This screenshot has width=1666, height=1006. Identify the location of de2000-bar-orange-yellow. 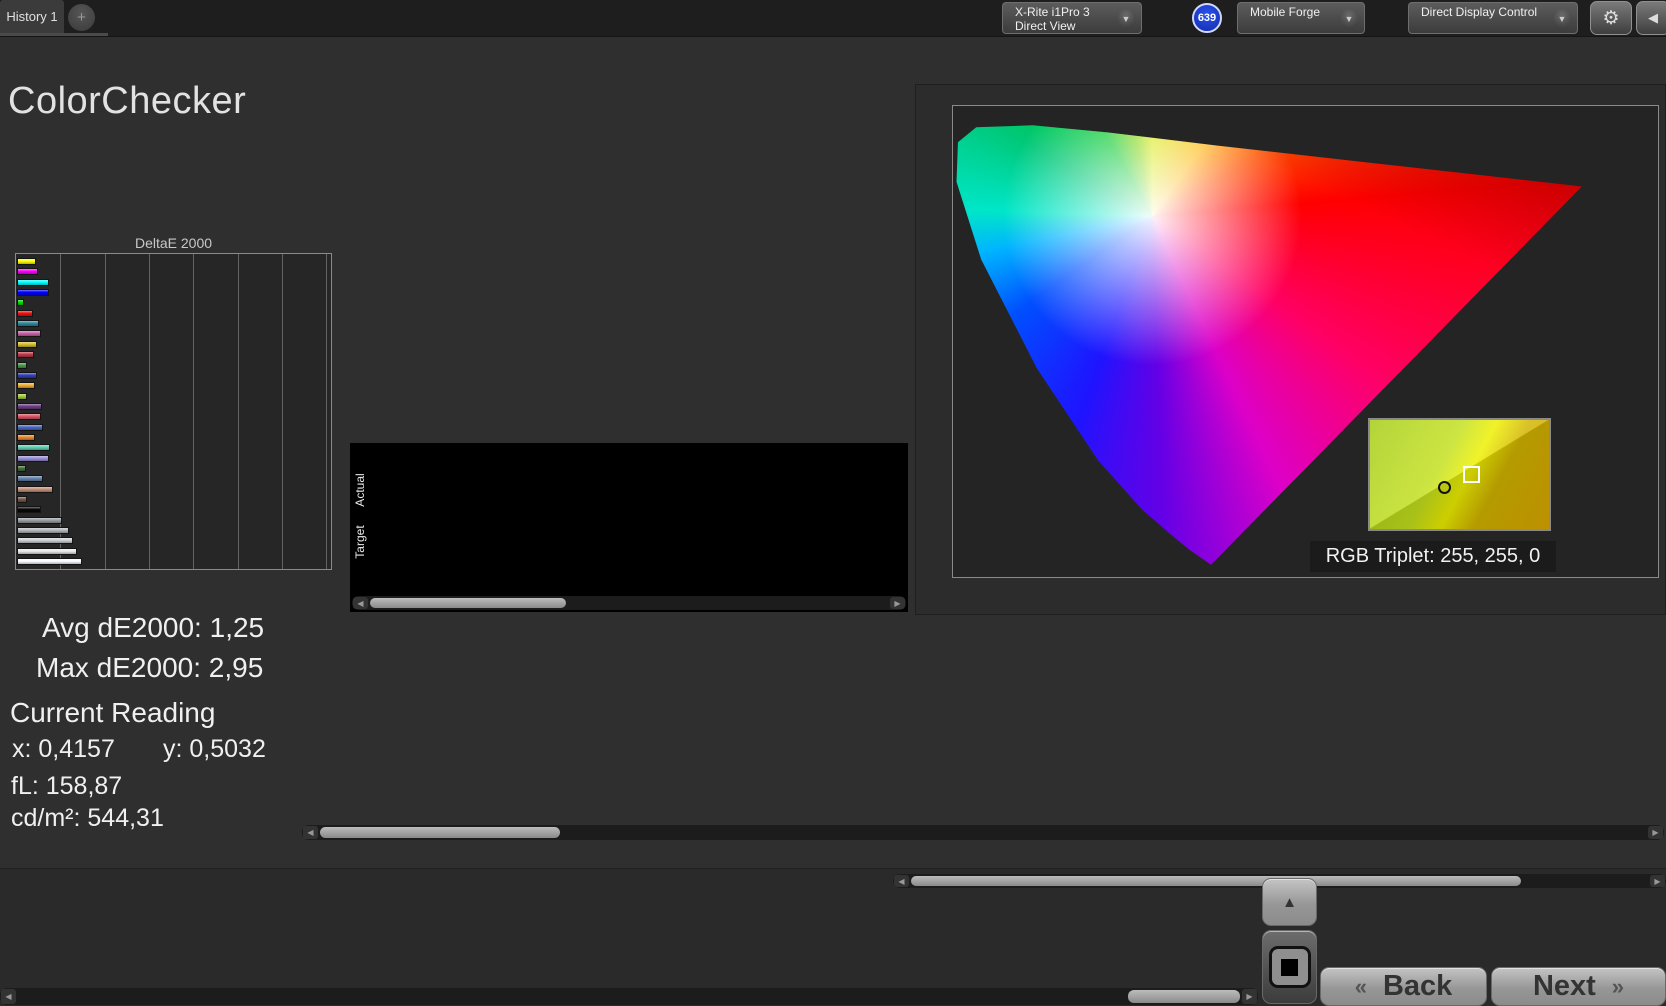
(26, 386).